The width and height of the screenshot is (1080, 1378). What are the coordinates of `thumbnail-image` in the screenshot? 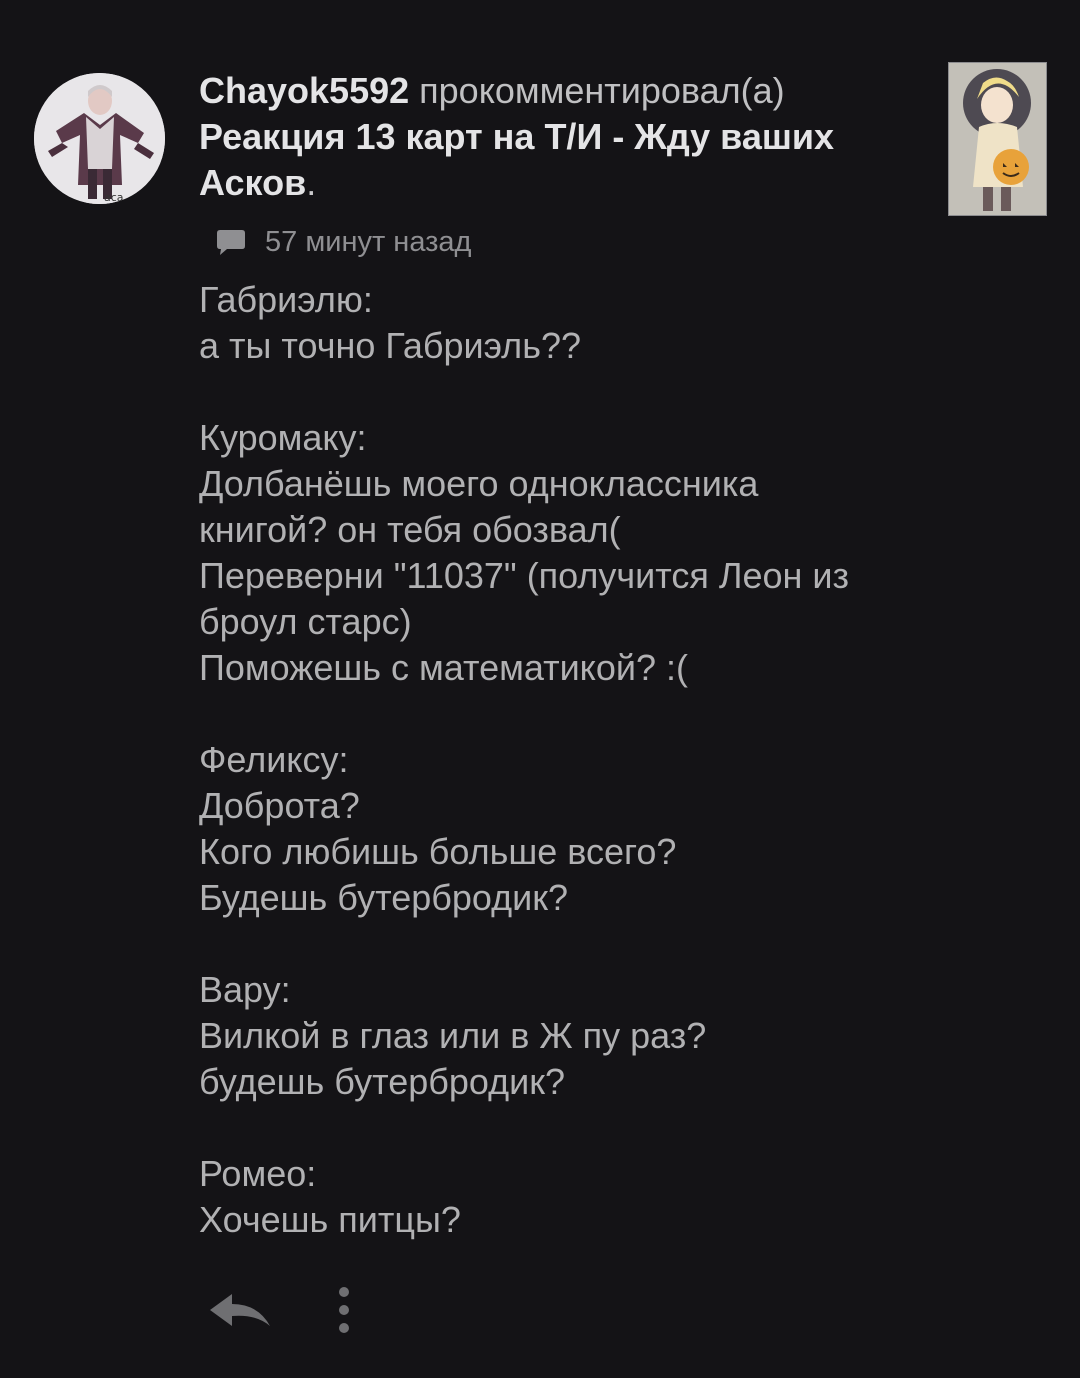 It's located at (997, 139).